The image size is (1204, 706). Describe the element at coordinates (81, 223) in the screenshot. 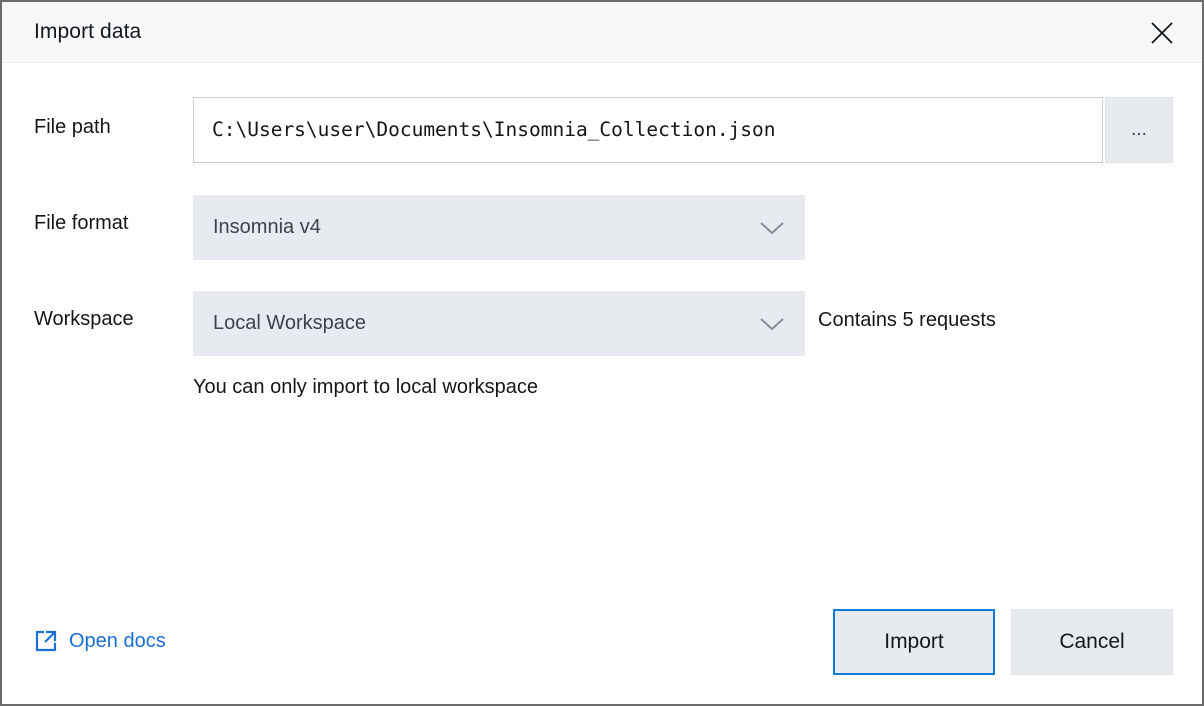

I see `file-format-label: File format` at that location.